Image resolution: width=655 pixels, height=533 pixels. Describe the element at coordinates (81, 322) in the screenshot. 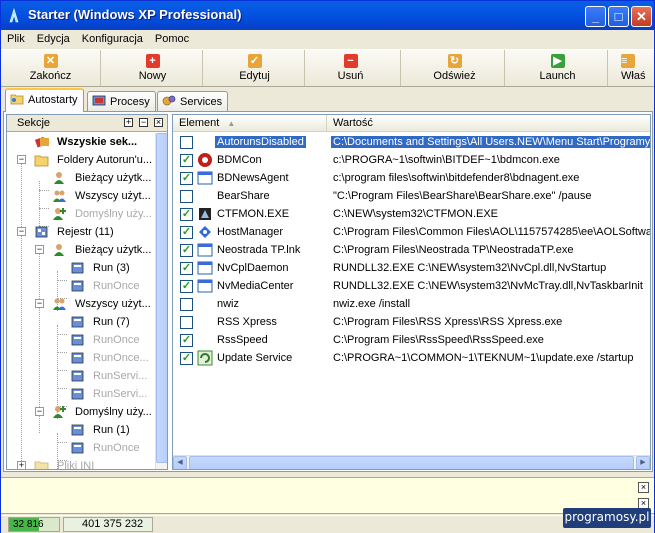

I see `tree-item-run-all: Run (7)` at that location.